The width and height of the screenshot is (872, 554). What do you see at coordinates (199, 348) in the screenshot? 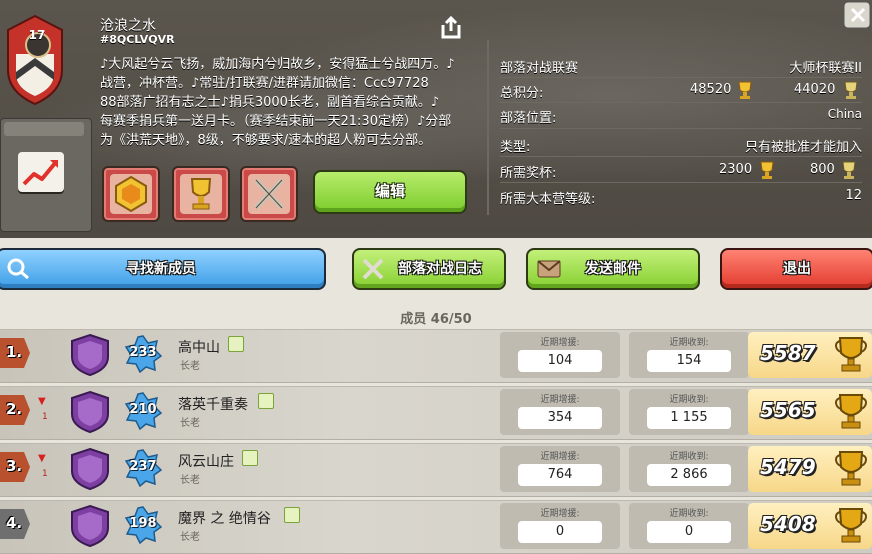
I see `member-name: 高中山` at bounding box center [199, 348].